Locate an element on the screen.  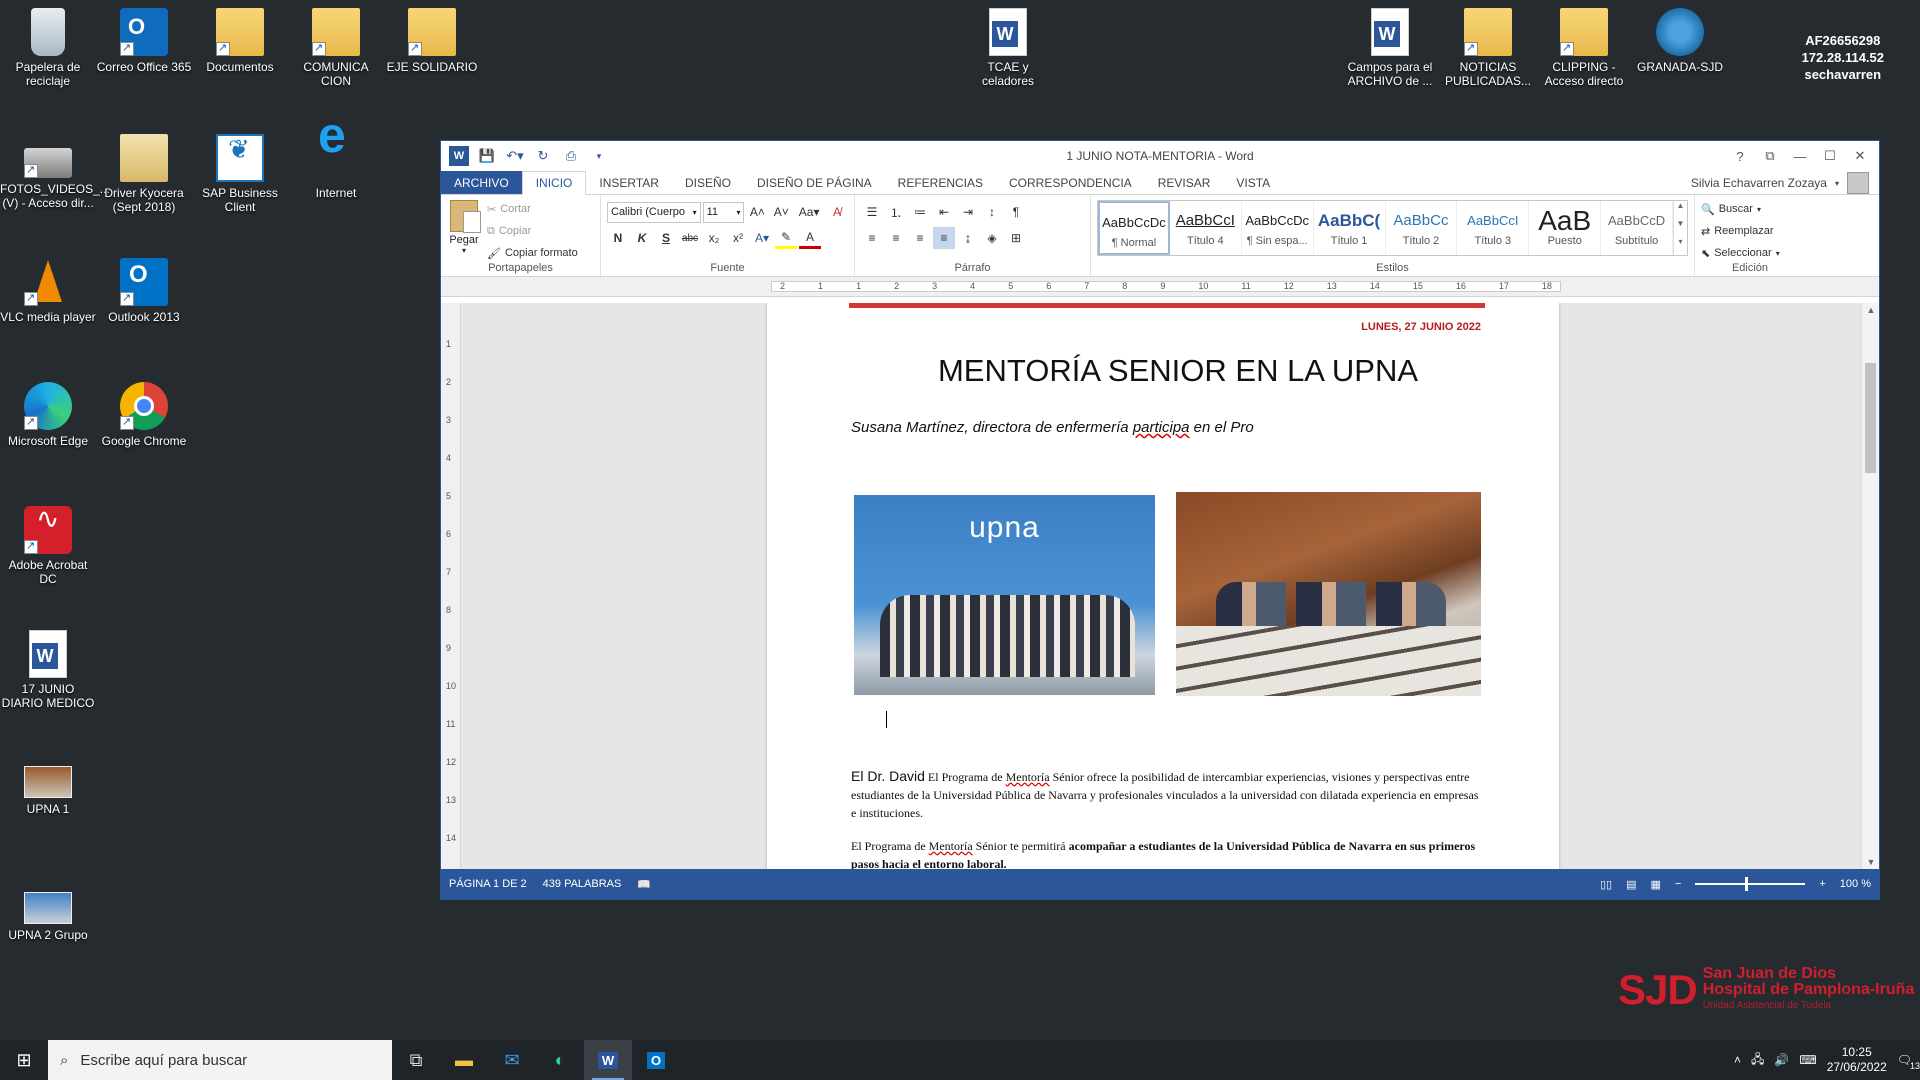
format-painter-button: 🖌 Copiar formato is located at coordinates (540, 253).